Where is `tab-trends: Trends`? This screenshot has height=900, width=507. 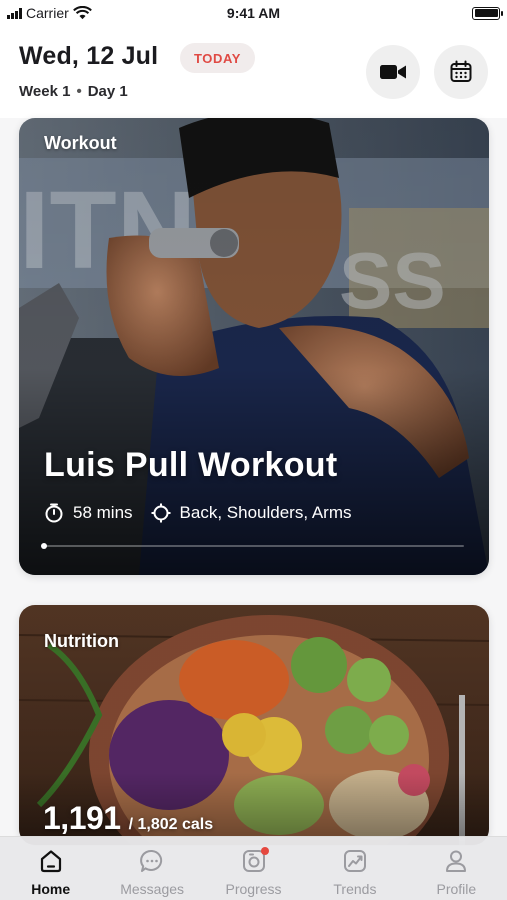
tab-trends: Trends is located at coordinates (354, 868).